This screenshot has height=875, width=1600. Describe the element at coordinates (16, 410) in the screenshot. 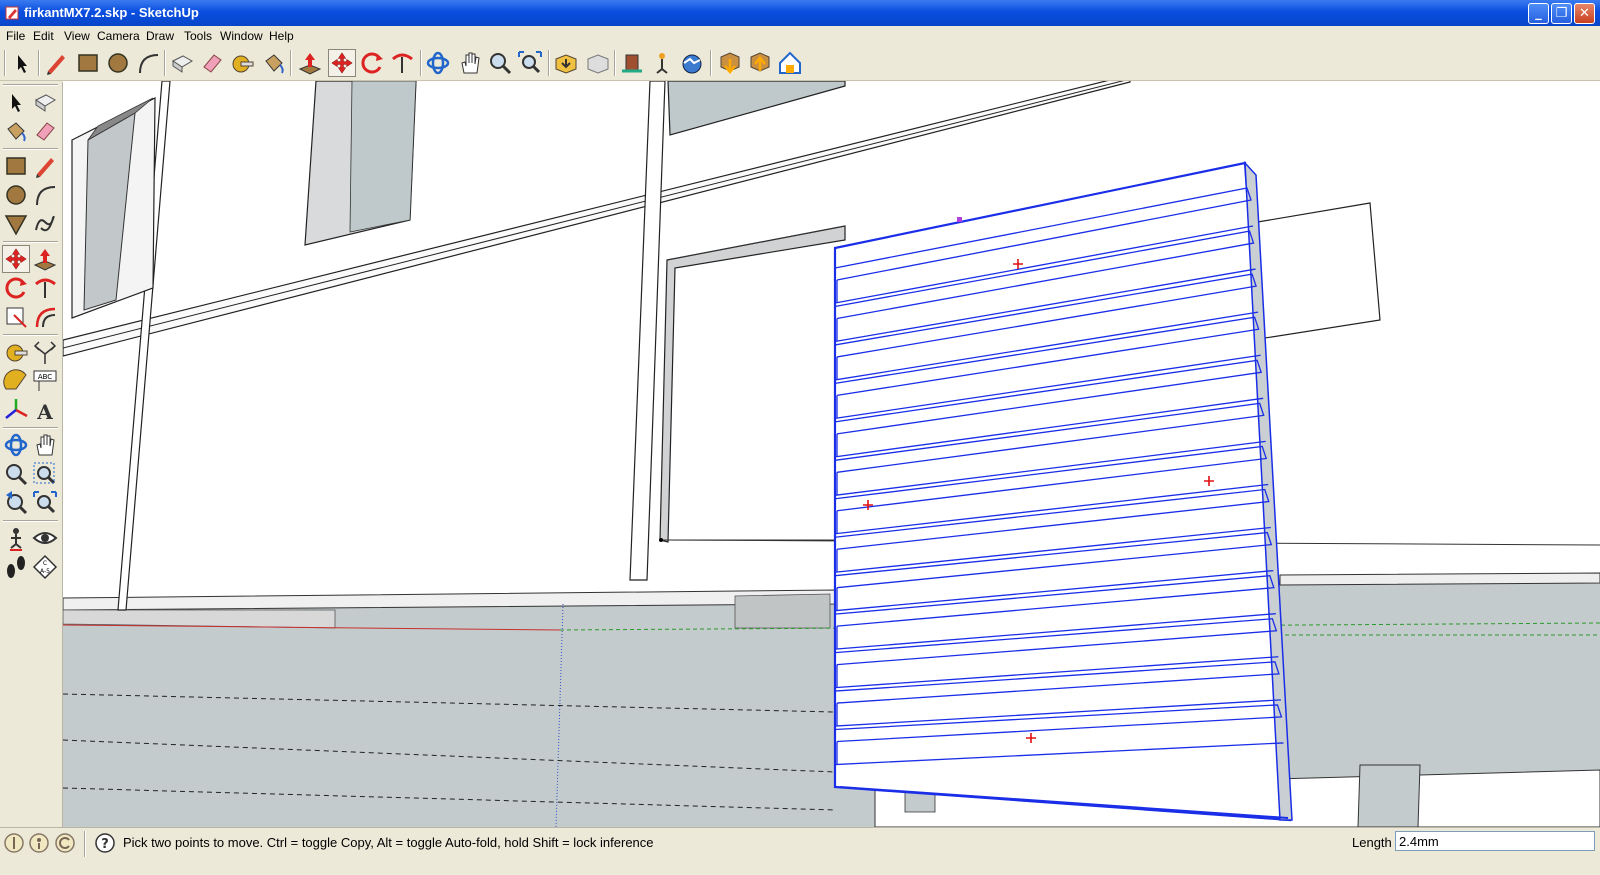

I see `axes-icon` at that location.